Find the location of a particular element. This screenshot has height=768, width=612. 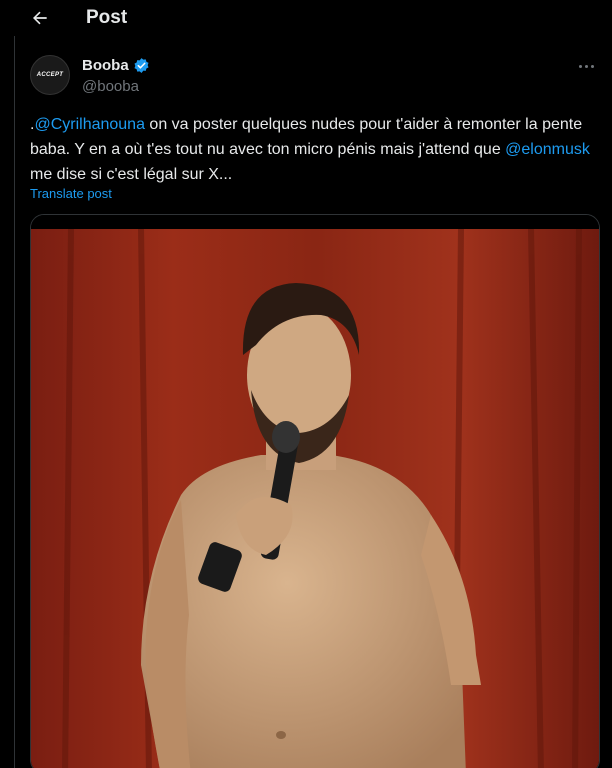

back-button is located at coordinates (40, 18).